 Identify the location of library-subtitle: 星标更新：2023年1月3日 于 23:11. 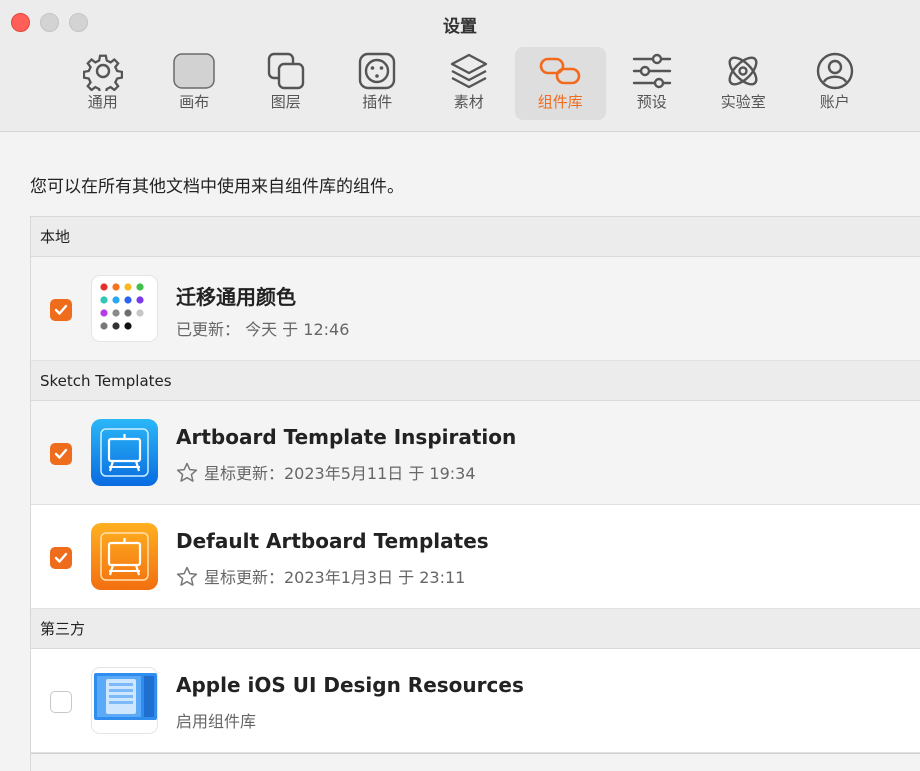
(320, 576).